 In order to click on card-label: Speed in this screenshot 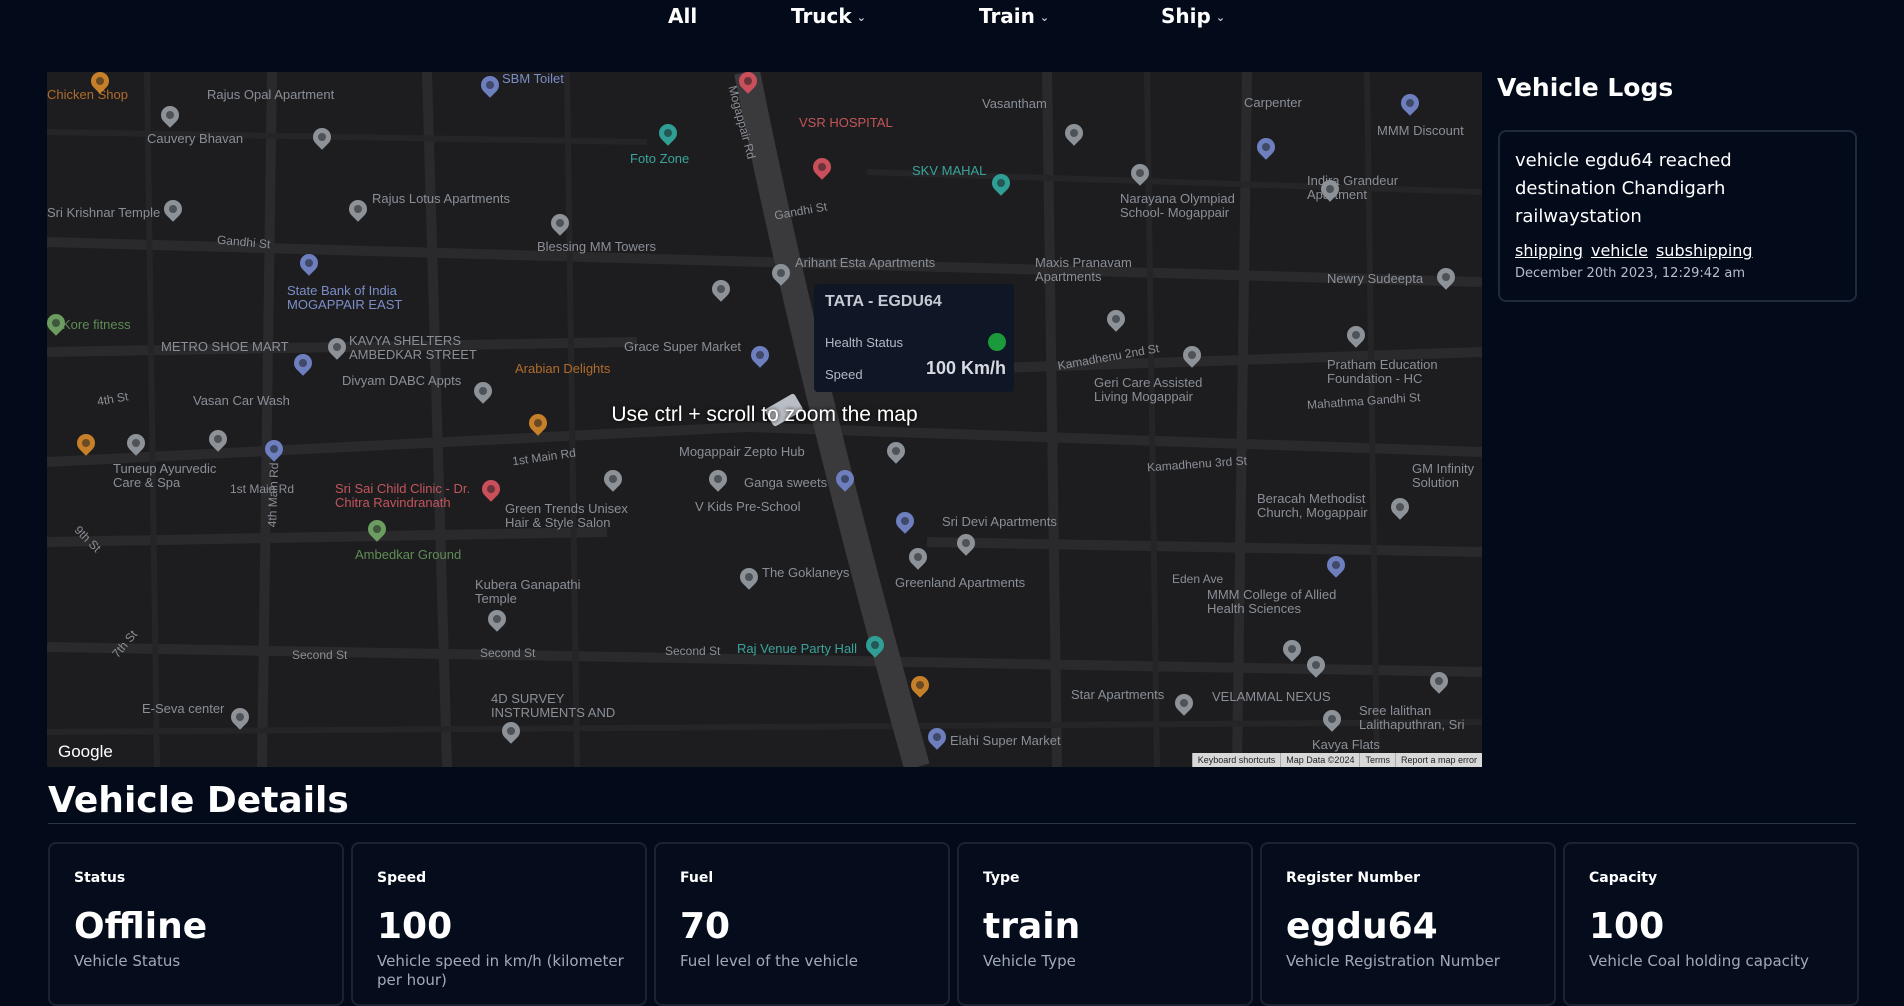, I will do `click(402, 878)`.